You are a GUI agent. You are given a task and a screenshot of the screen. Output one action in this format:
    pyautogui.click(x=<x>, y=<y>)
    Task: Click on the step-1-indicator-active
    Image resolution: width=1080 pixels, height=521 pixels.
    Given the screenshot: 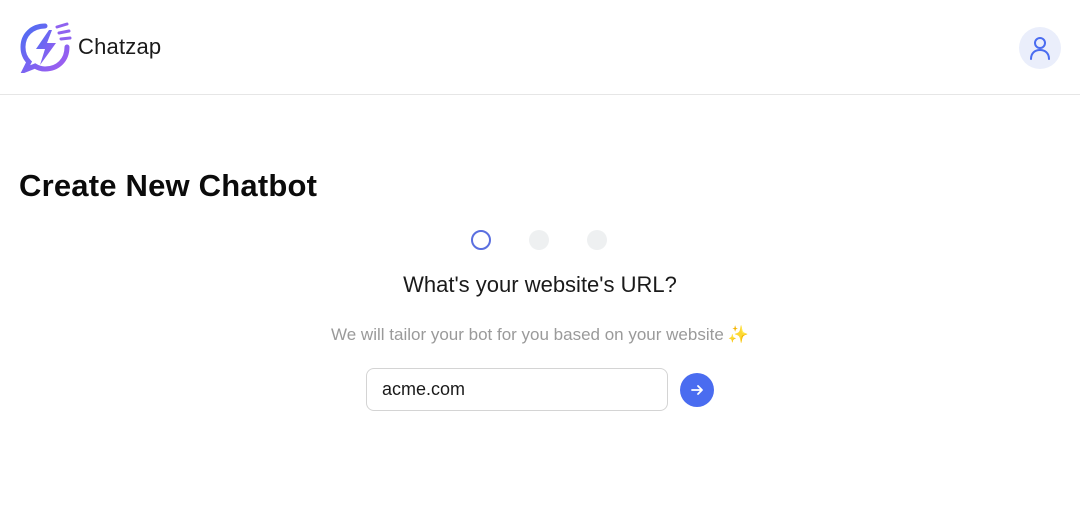 What is the action you would take?
    pyautogui.click(x=481, y=240)
    